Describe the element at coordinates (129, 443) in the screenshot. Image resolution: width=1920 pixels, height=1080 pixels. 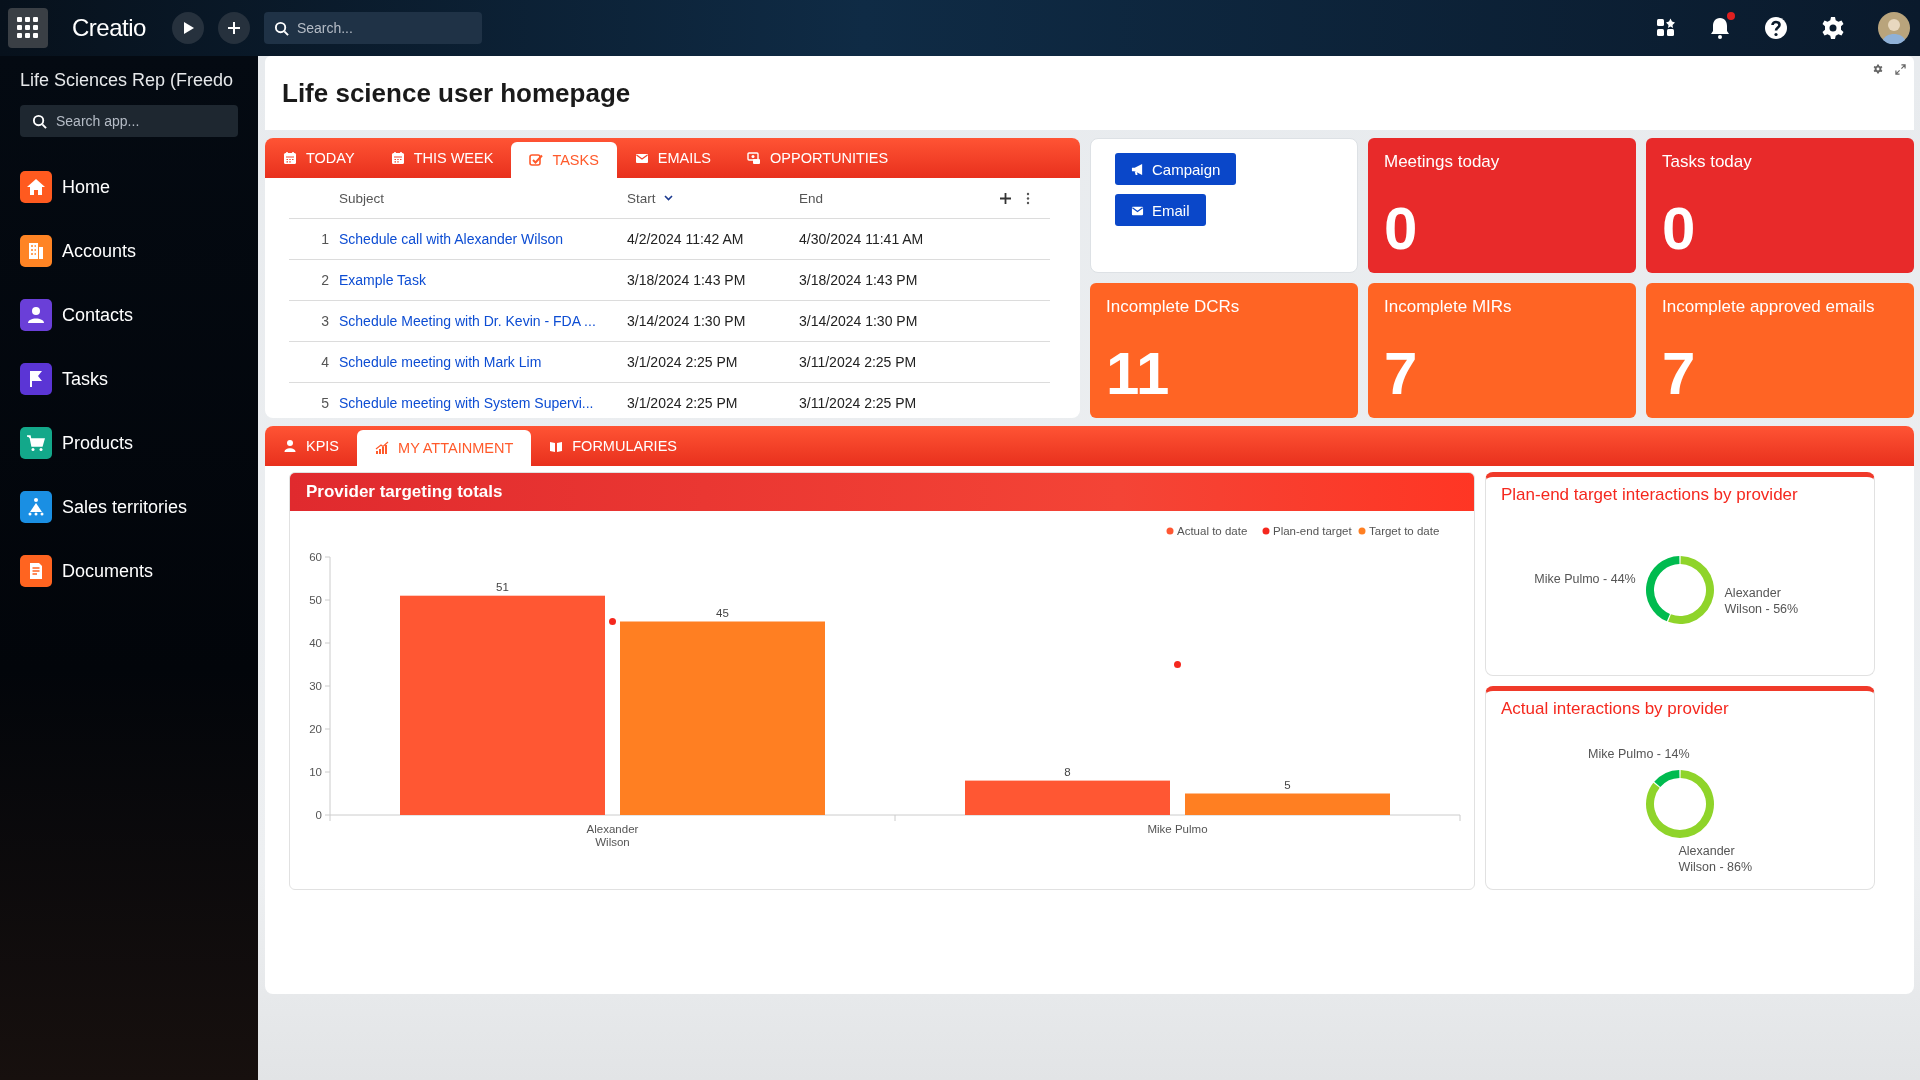
I see `sidebar-item: Products` at that location.